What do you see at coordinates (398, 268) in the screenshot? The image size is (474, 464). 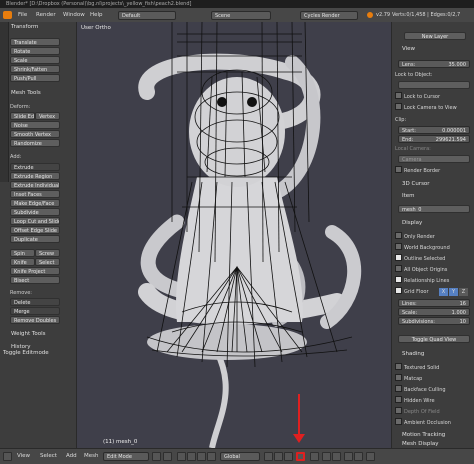 I see `all-object-origins-checkbox` at bounding box center [398, 268].